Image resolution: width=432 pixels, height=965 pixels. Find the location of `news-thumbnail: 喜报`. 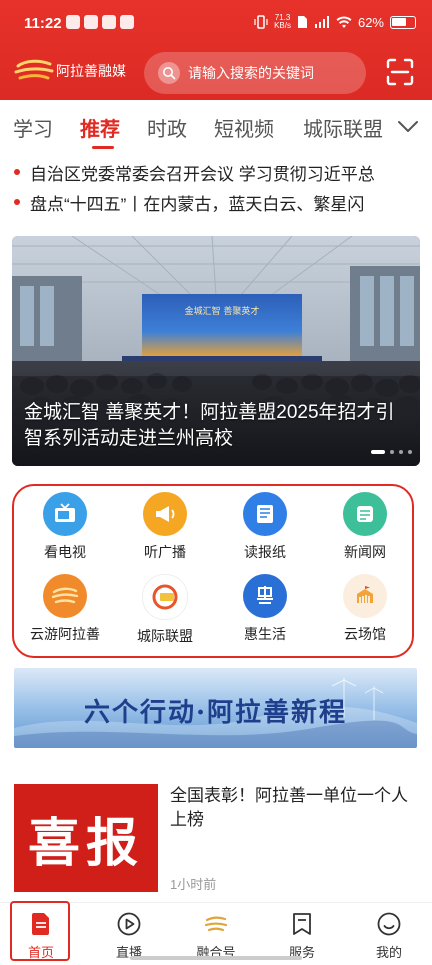

news-thumbnail: 喜报 is located at coordinates (86, 838).